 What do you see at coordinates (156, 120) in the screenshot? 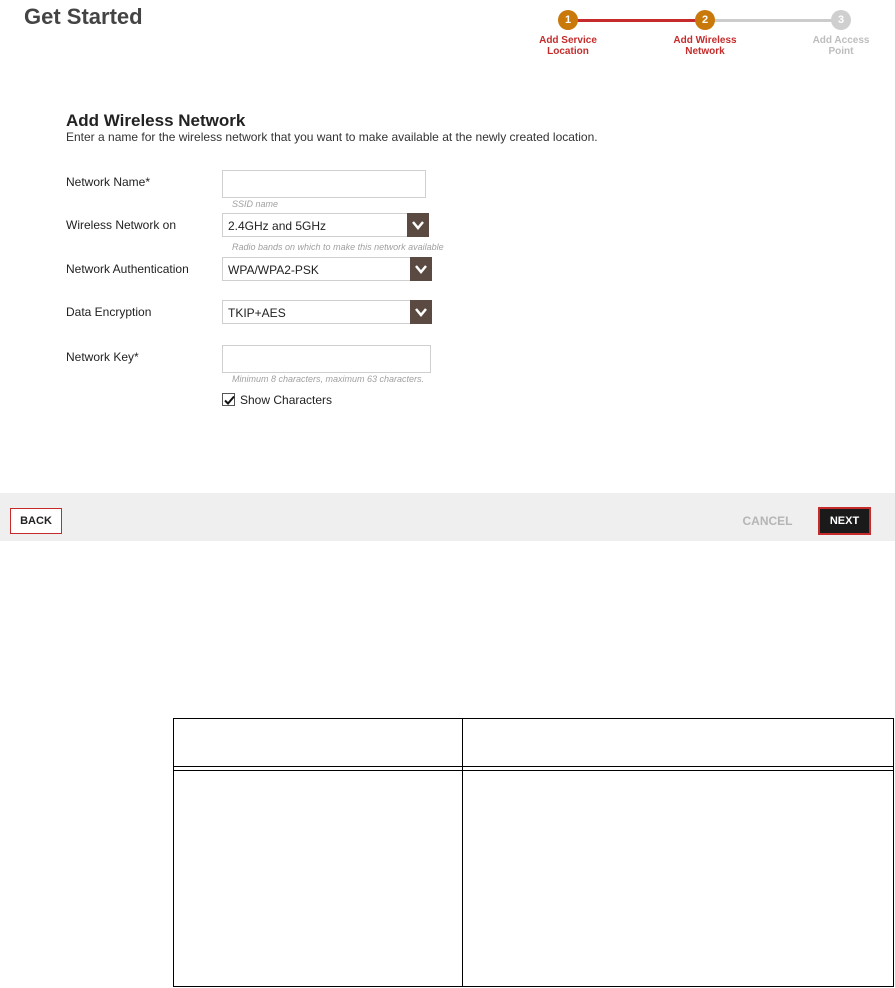
I see `section-title: Add Wireless Network` at bounding box center [156, 120].